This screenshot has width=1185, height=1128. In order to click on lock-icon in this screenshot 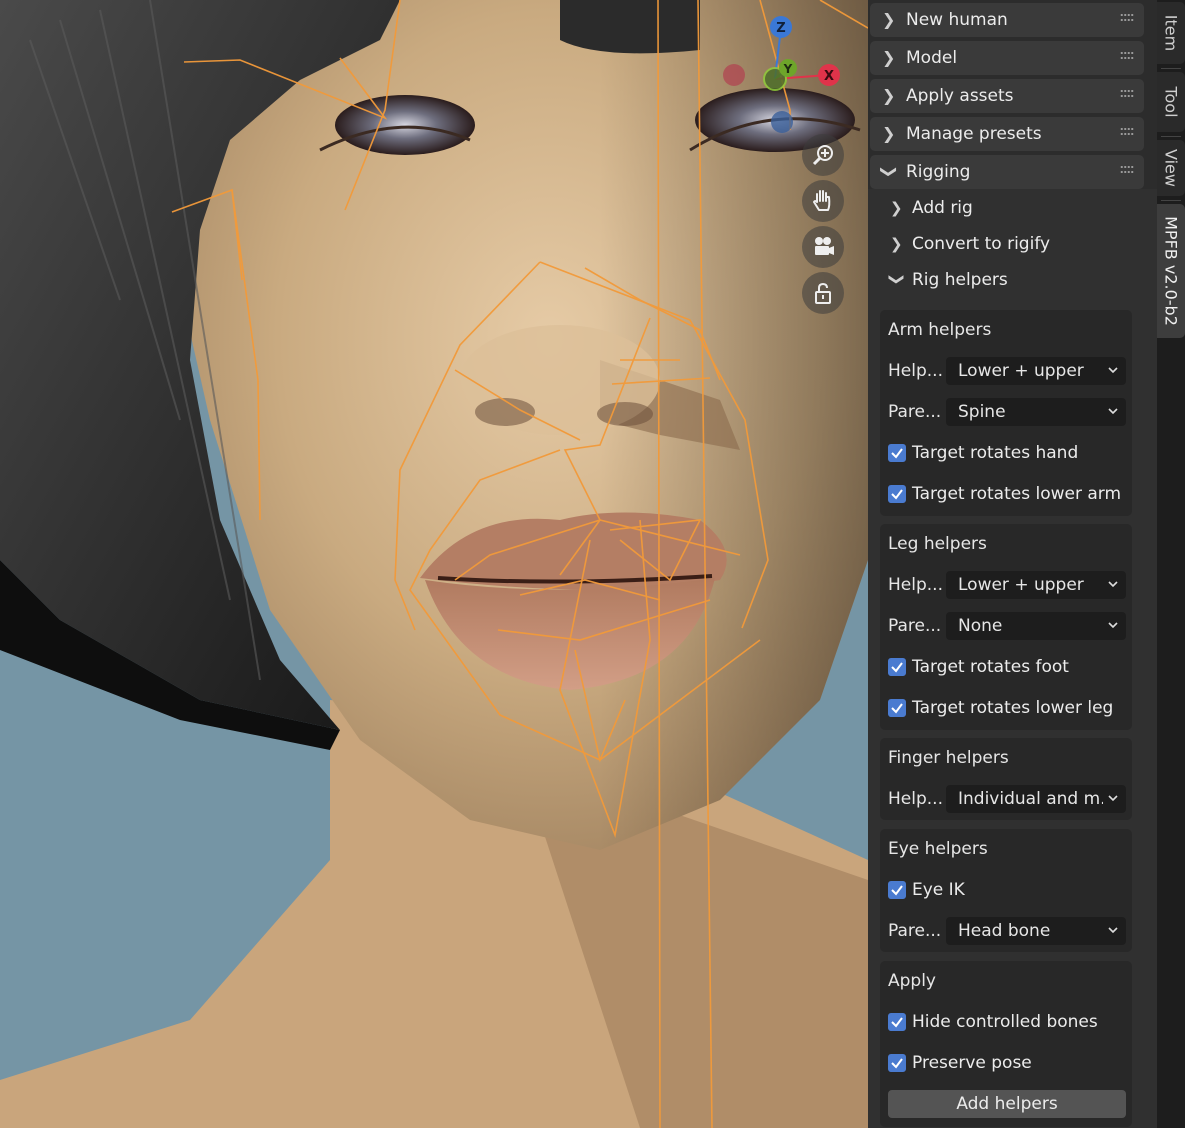, I will do `click(823, 293)`.